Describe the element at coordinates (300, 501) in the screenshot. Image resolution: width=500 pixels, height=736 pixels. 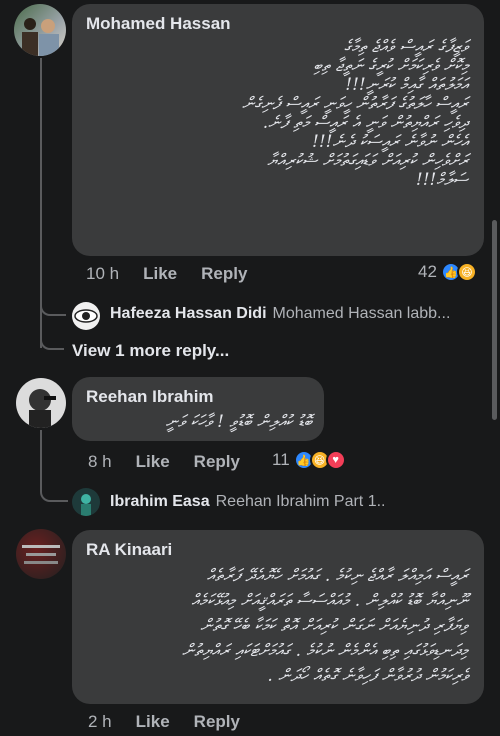
I see `reply-text: Reehan Ibrahim Part 1..` at that location.